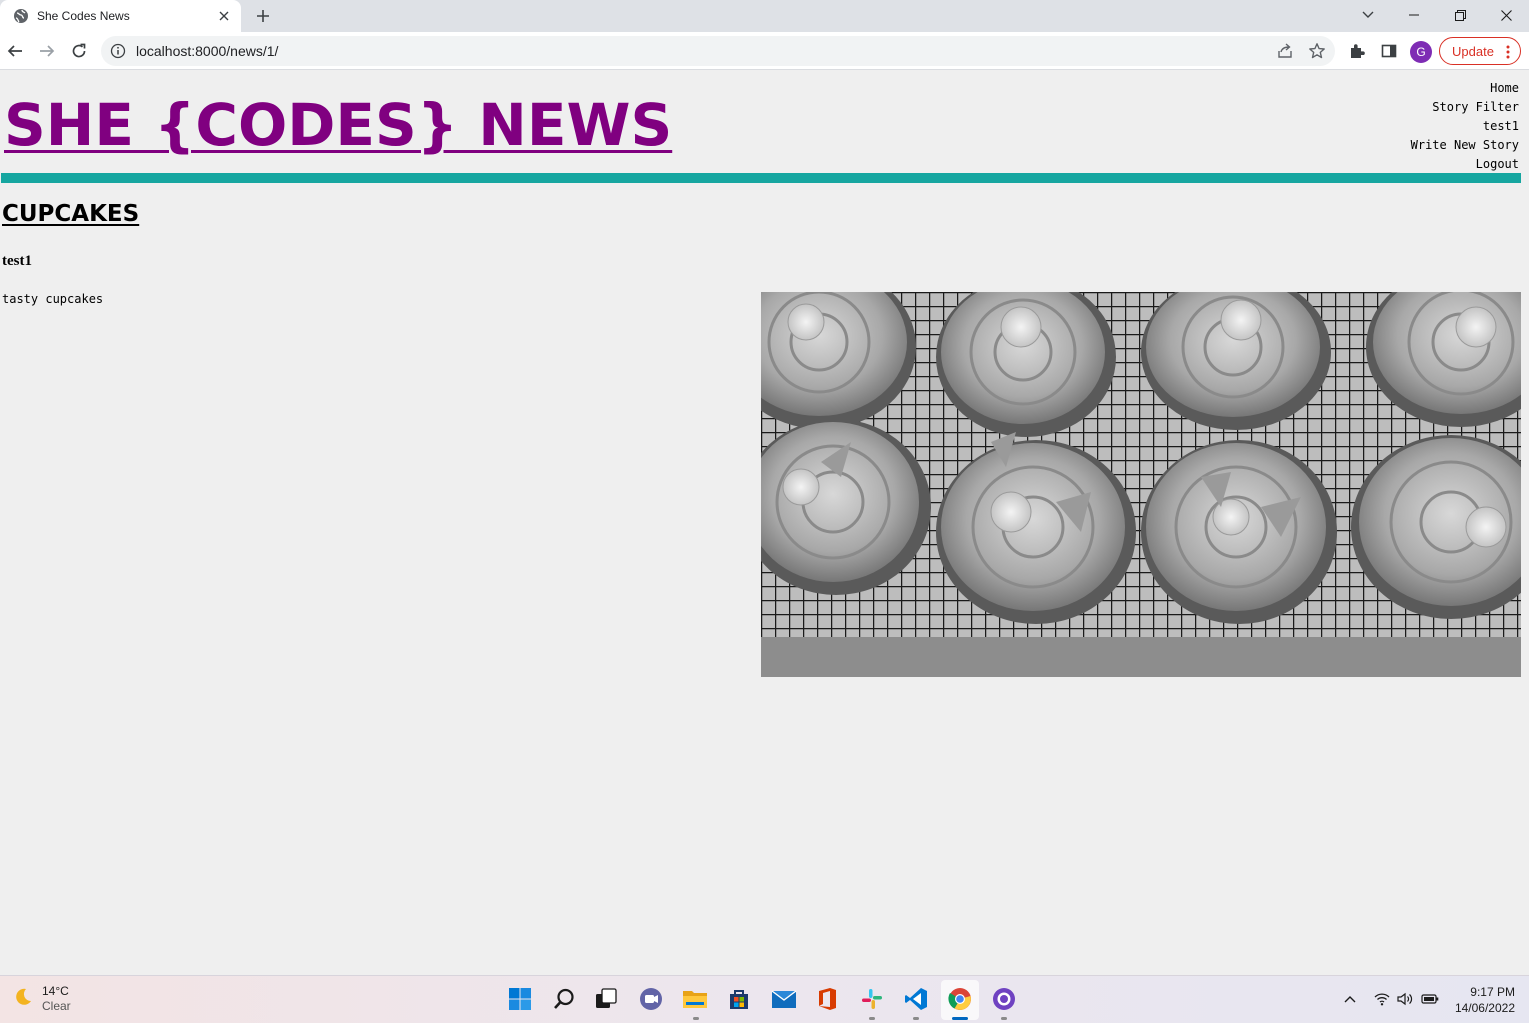  What do you see at coordinates (916, 1018) in the screenshot?
I see `vscode-running-indicator` at bounding box center [916, 1018].